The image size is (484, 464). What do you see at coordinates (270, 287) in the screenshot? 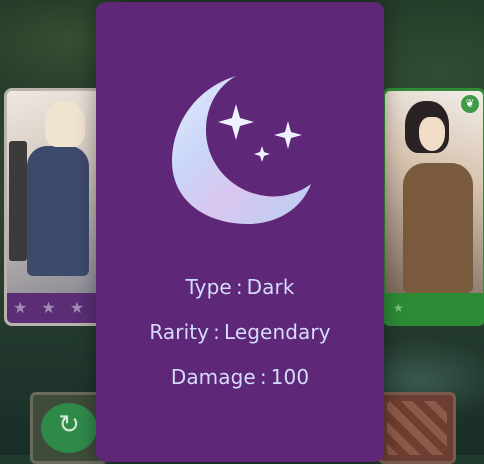
I see `type-value: Dark` at bounding box center [270, 287].